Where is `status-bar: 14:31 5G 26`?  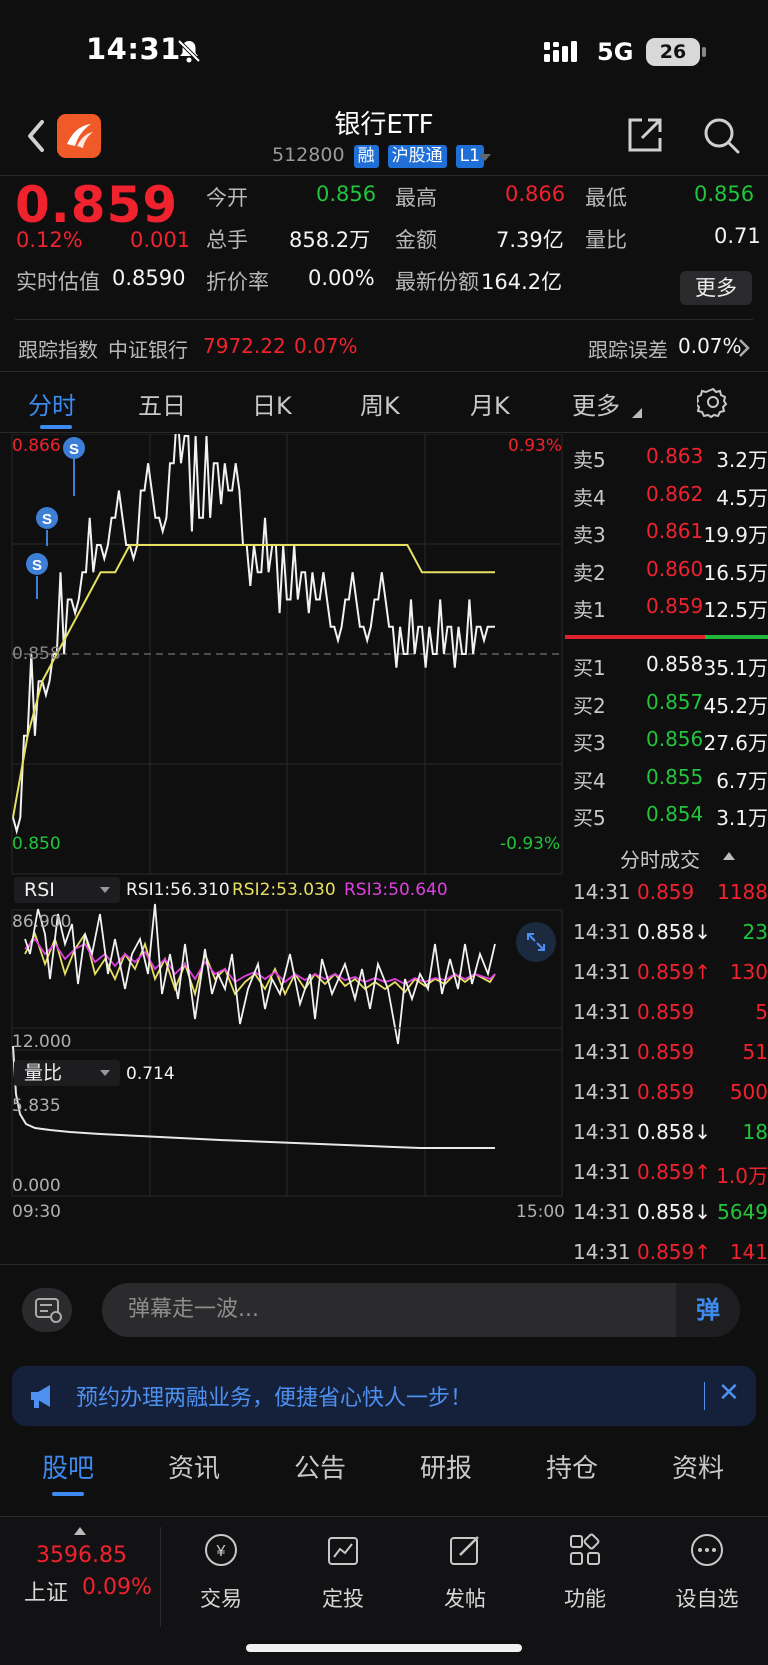 status-bar: 14:31 5G 26 is located at coordinates (384, 50).